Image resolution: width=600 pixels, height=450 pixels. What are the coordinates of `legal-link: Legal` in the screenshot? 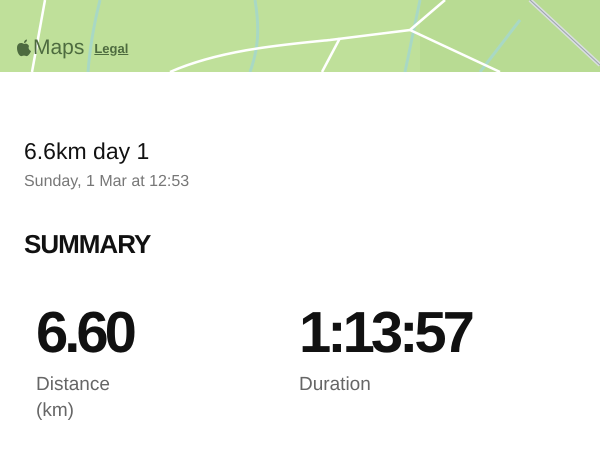 It's located at (111, 48).